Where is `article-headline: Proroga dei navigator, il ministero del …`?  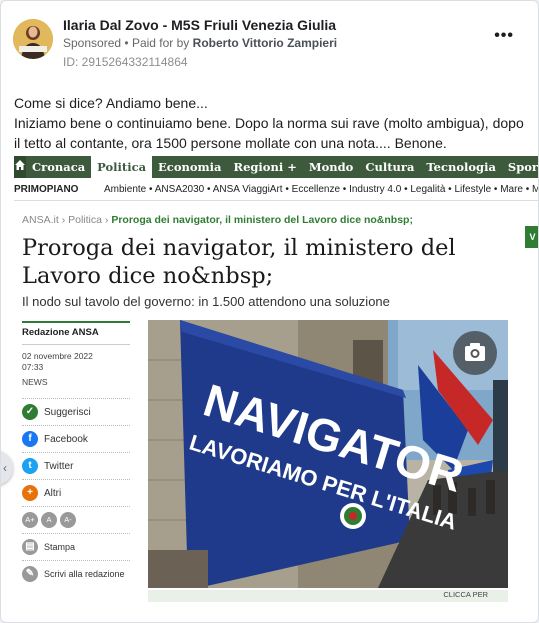 article-headline: Proroga dei navigator, il ministero del … is located at coordinates (239, 262).